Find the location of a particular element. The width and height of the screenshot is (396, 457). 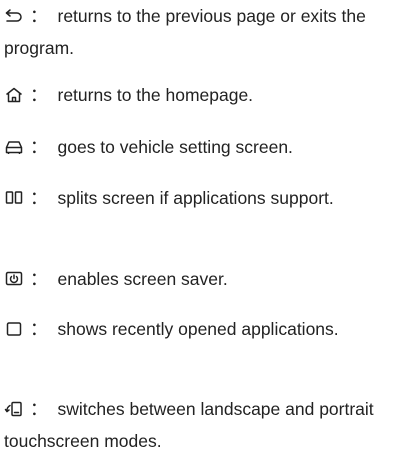

legend-description: splits screen if applications support. is located at coordinates (195, 198).